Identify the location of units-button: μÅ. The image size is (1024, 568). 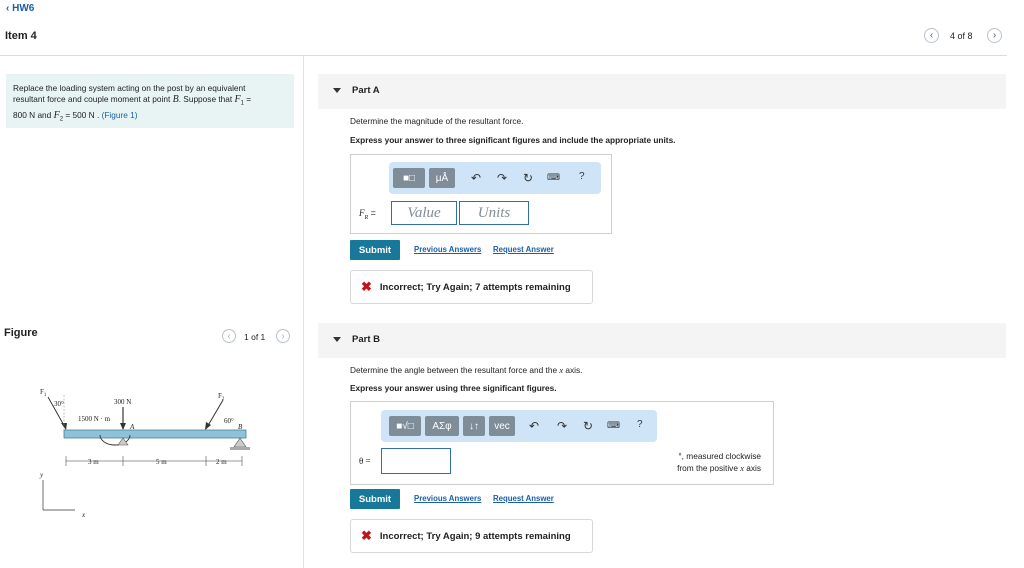
(442, 178).